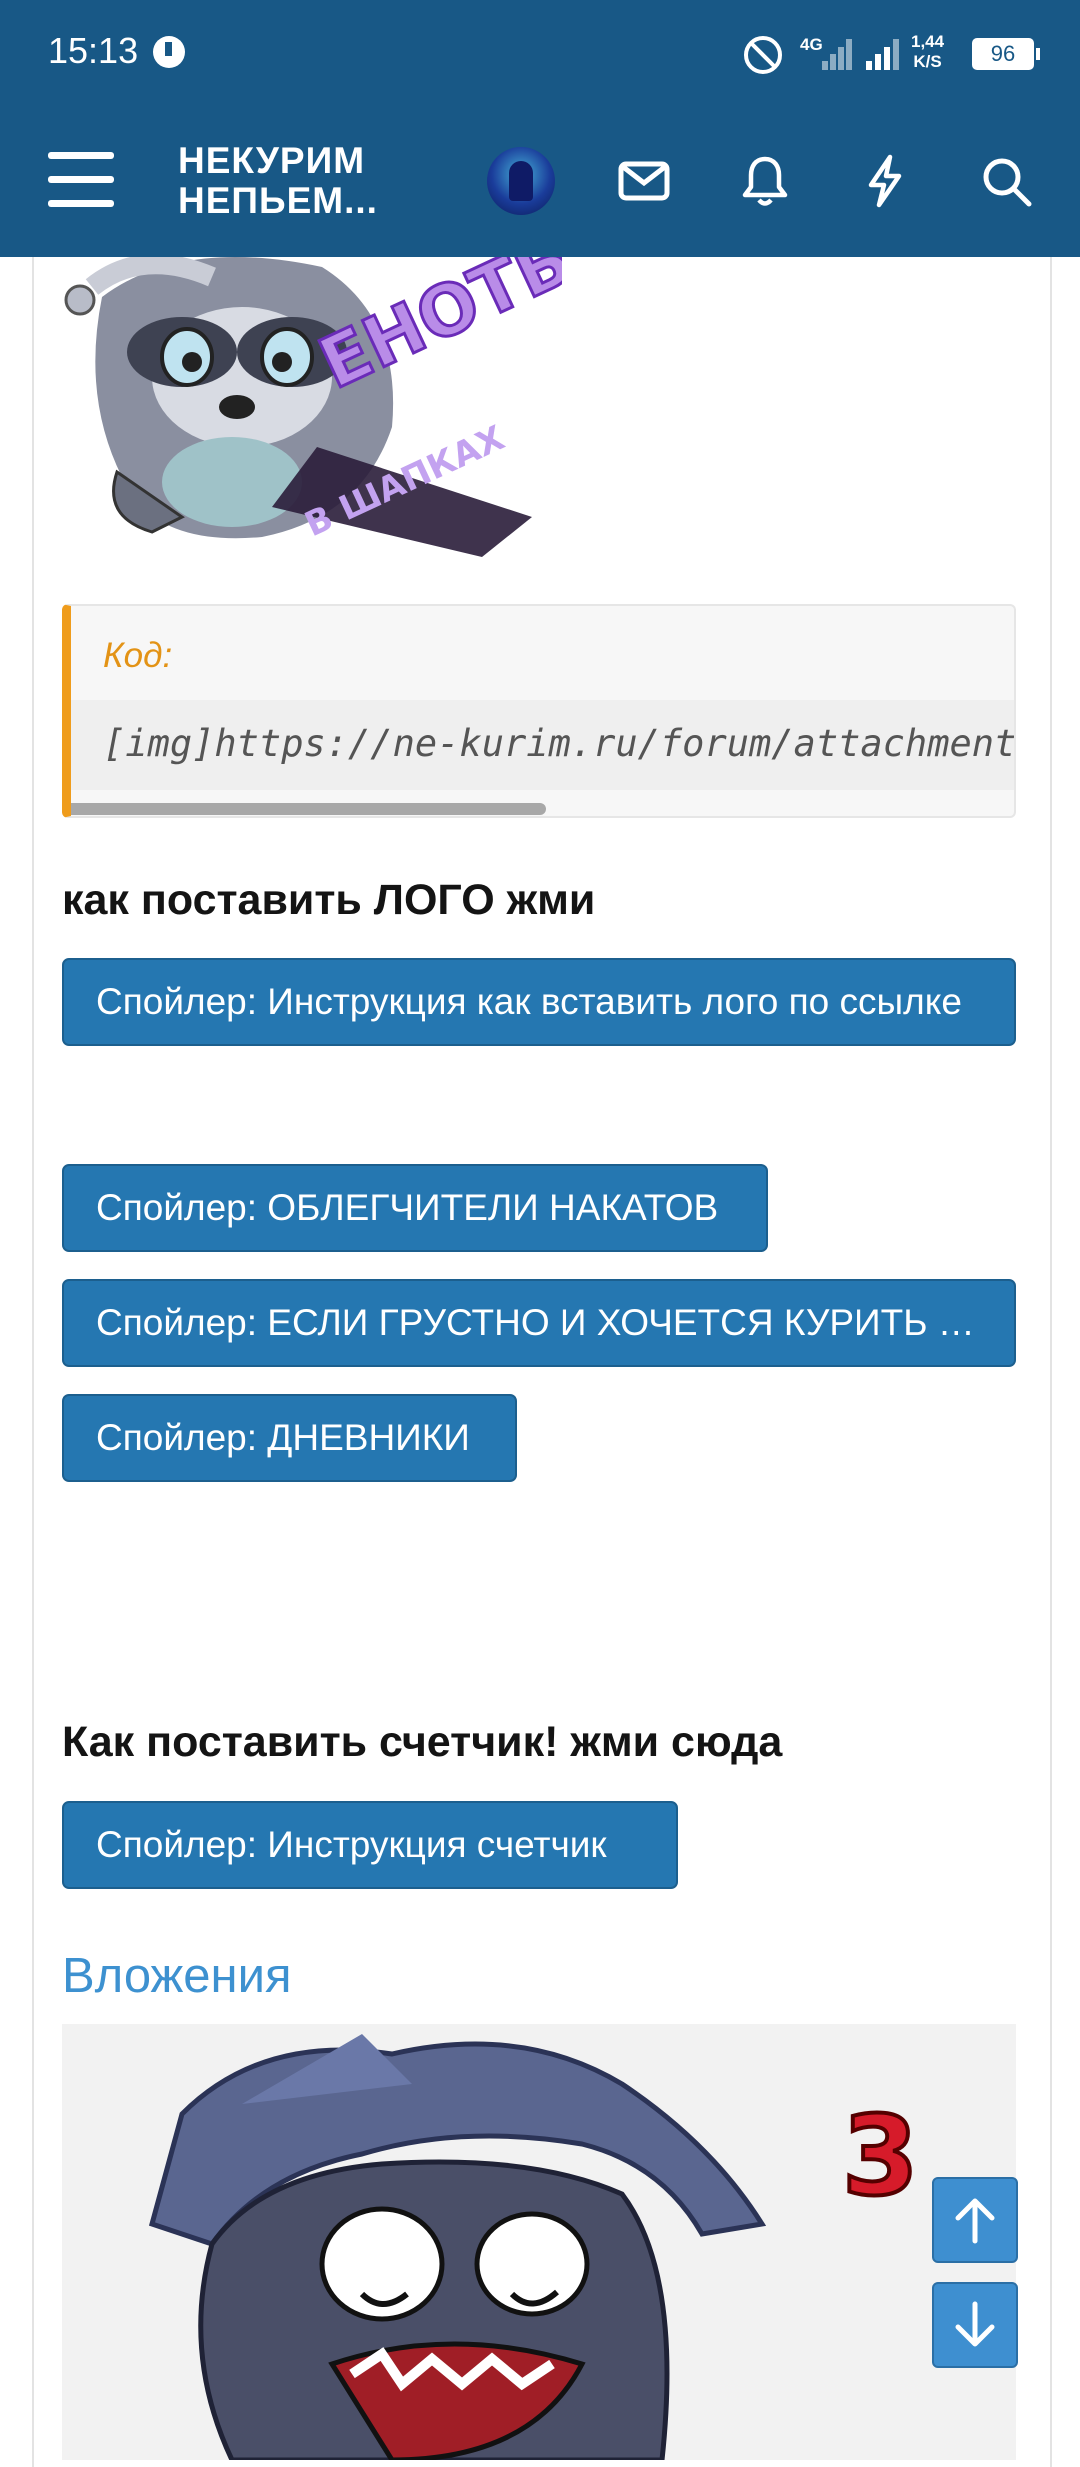  I want to click on scroll-down-button, so click(975, 2325).